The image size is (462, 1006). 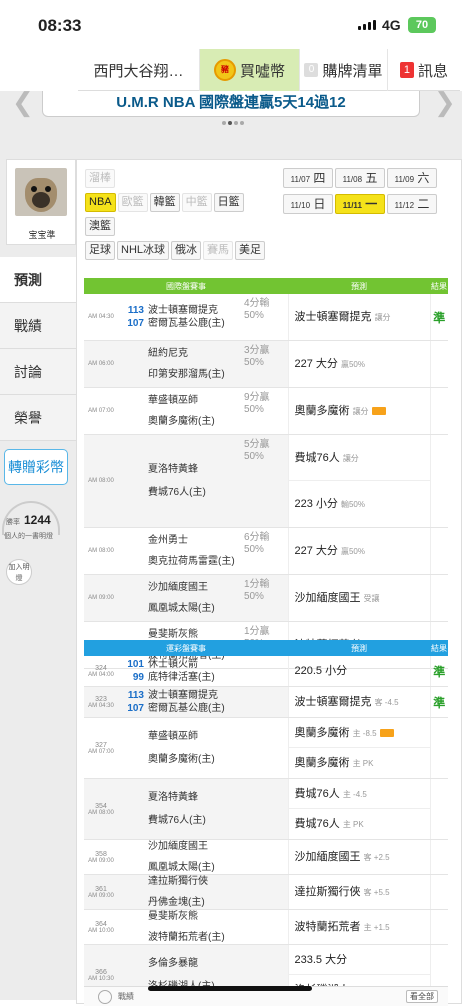 What do you see at coordinates (203, 411) in the screenshot?
I see `match-teams-cell: 華盛頓巫師 奧蘭多魔術(主) 9分贏 50%` at bounding box center [203, 411].